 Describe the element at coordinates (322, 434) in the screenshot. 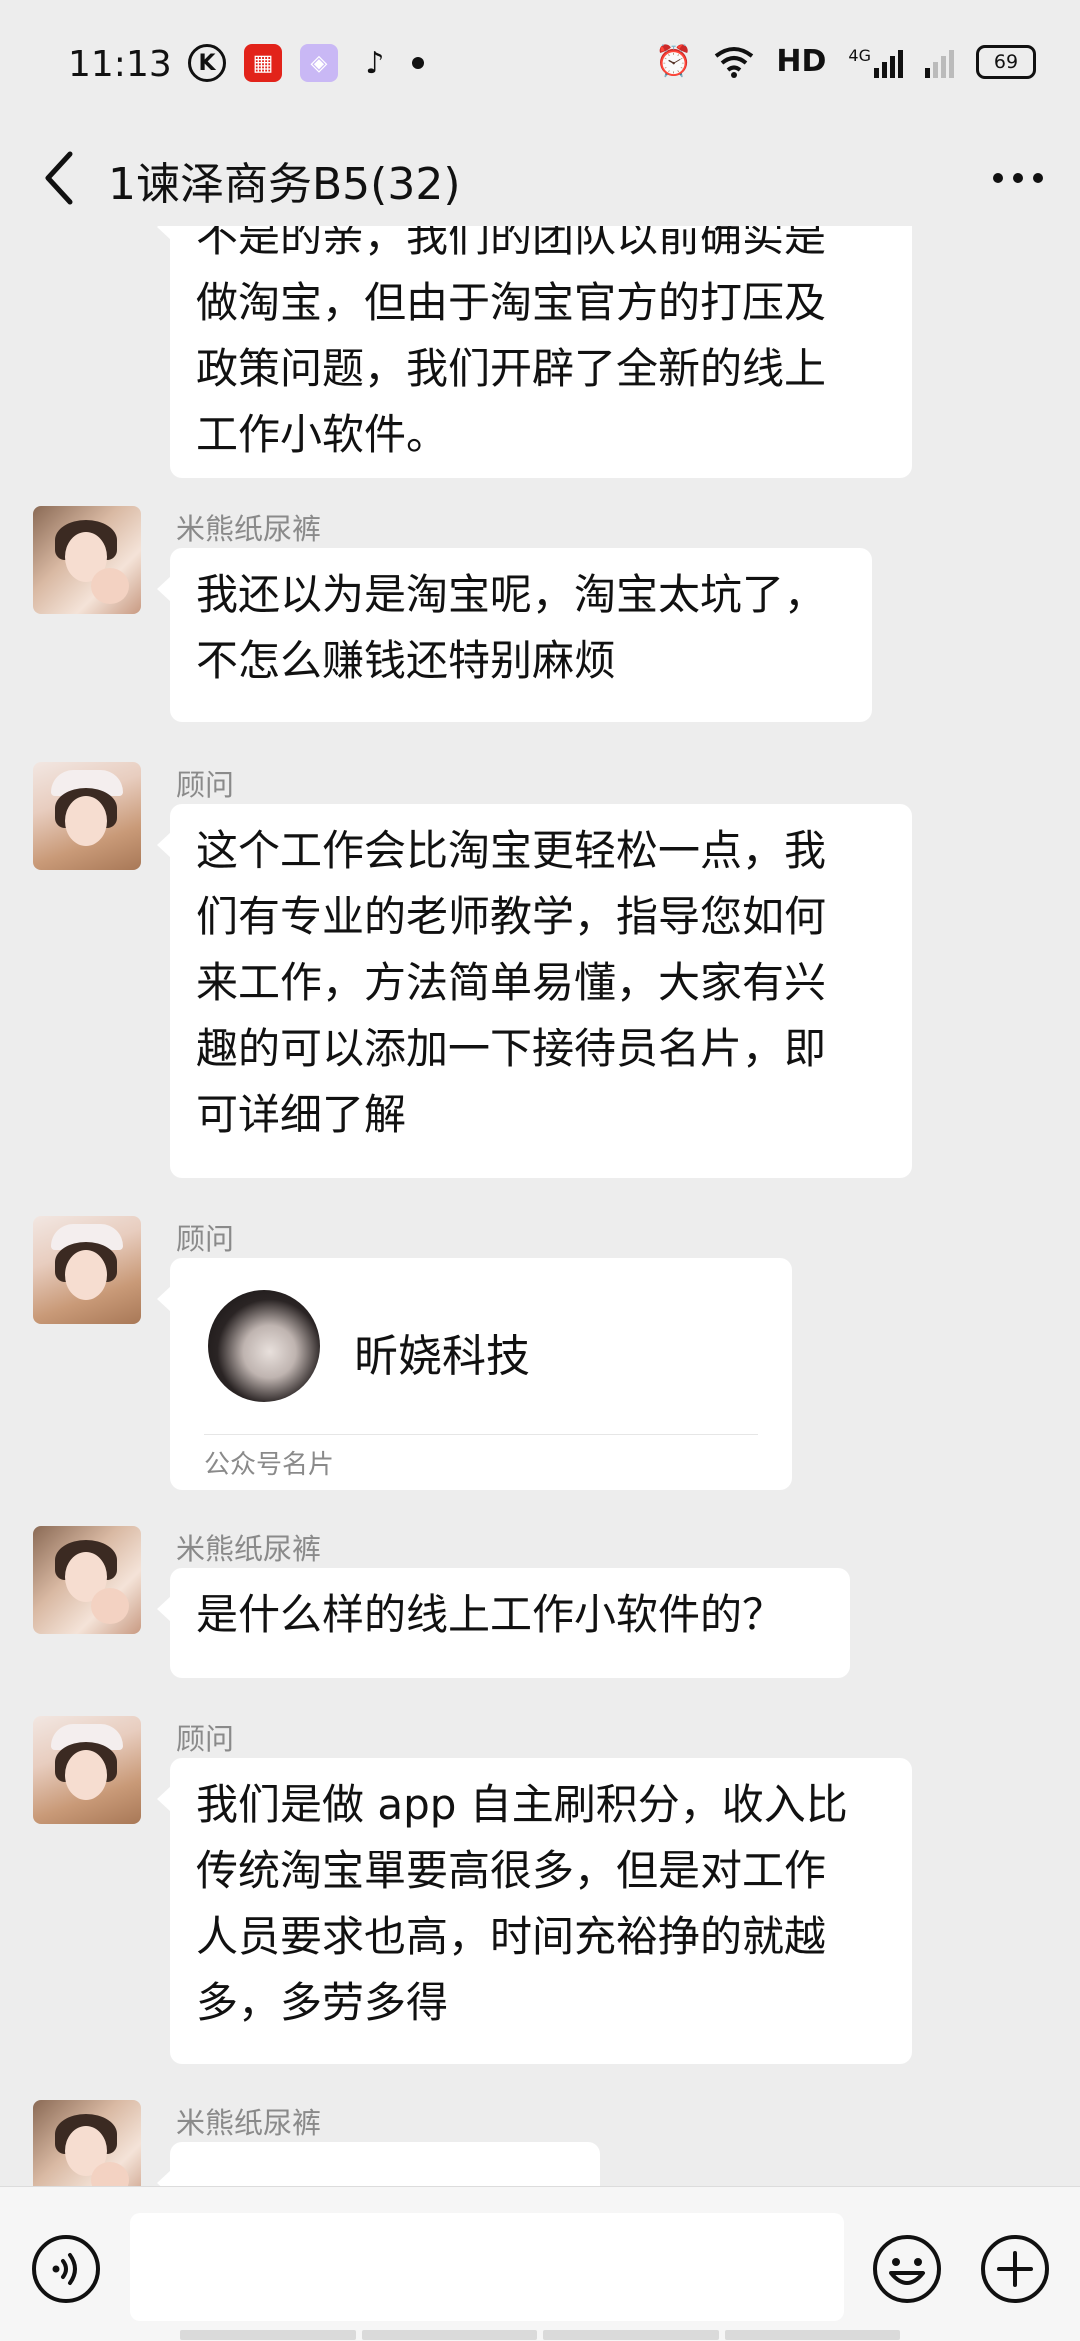

I see `message-line: 工作小软件。` at that location.